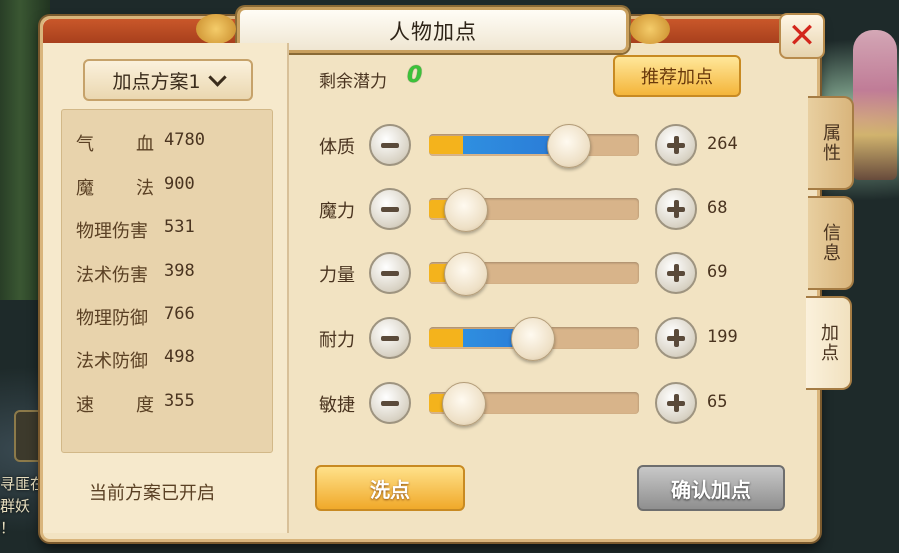 The image size is (899, 553). What do you see at coordinates (179, 184) in the screenshot?
I see `attr-value: 900` at bounding box center [179, 184].